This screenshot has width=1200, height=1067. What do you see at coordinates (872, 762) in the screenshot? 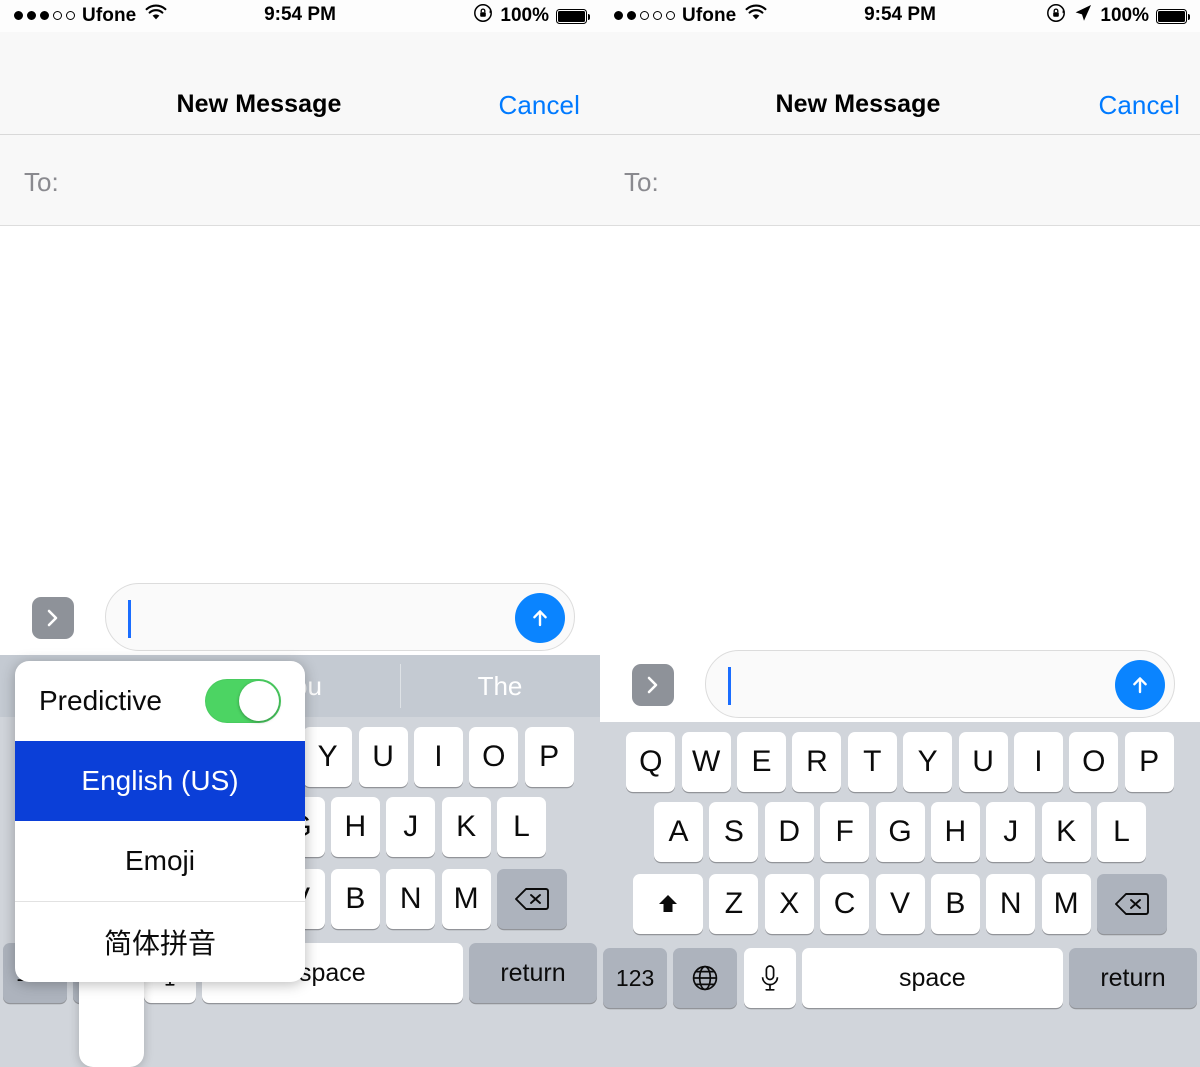
I see `key-t: T` at bounding box center [872, 762].